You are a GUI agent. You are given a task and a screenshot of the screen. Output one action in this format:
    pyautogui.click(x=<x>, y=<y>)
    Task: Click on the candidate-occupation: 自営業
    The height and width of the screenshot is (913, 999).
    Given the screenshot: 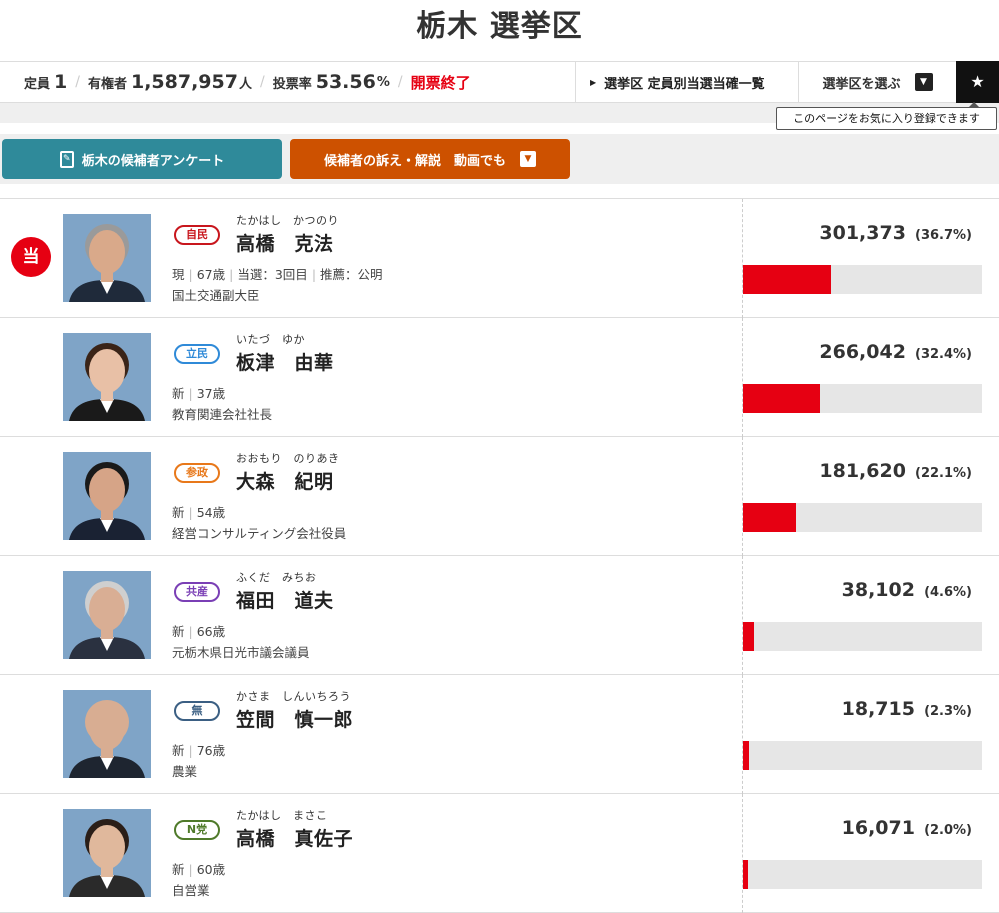 What is the action you would take?
    pyautogui.click(x=191, y=890)
    